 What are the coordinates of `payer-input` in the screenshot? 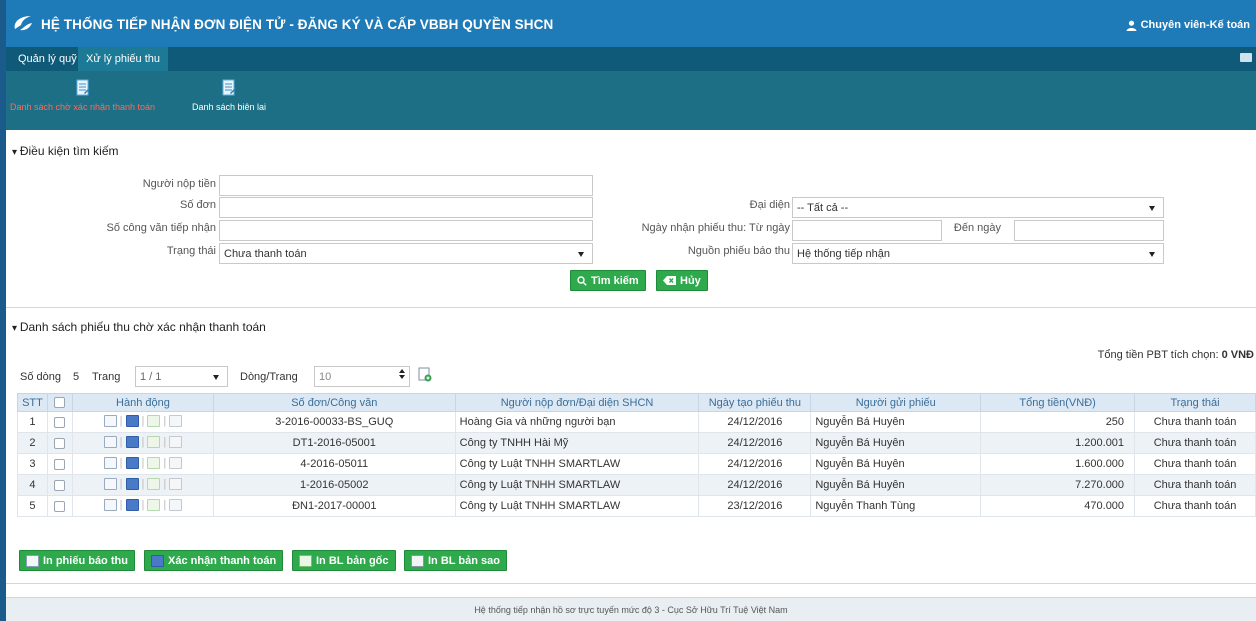 It's located at (406, 185).